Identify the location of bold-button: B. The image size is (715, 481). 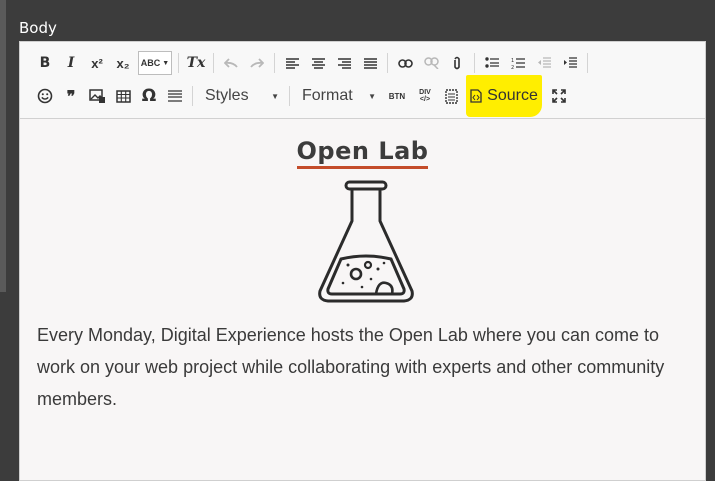
(45, 63).